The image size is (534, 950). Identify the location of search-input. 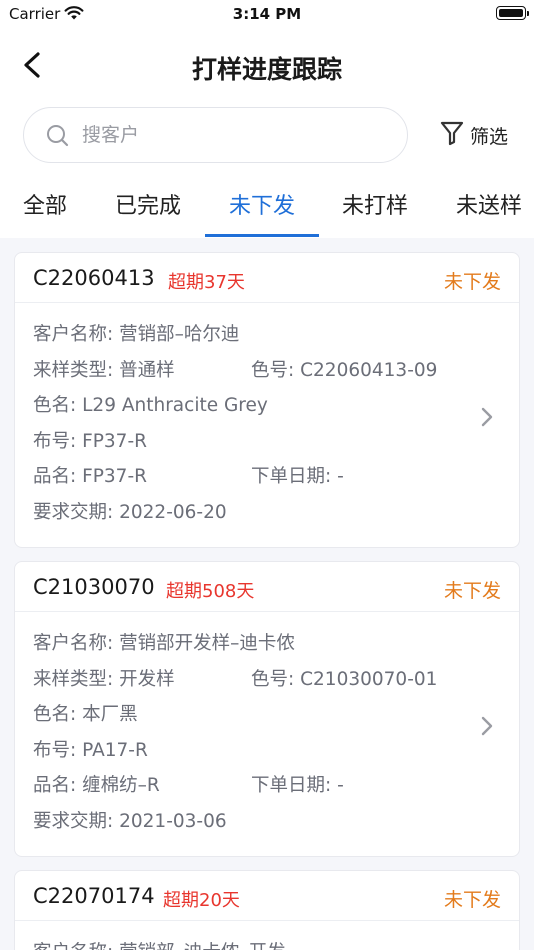
(232, 135).